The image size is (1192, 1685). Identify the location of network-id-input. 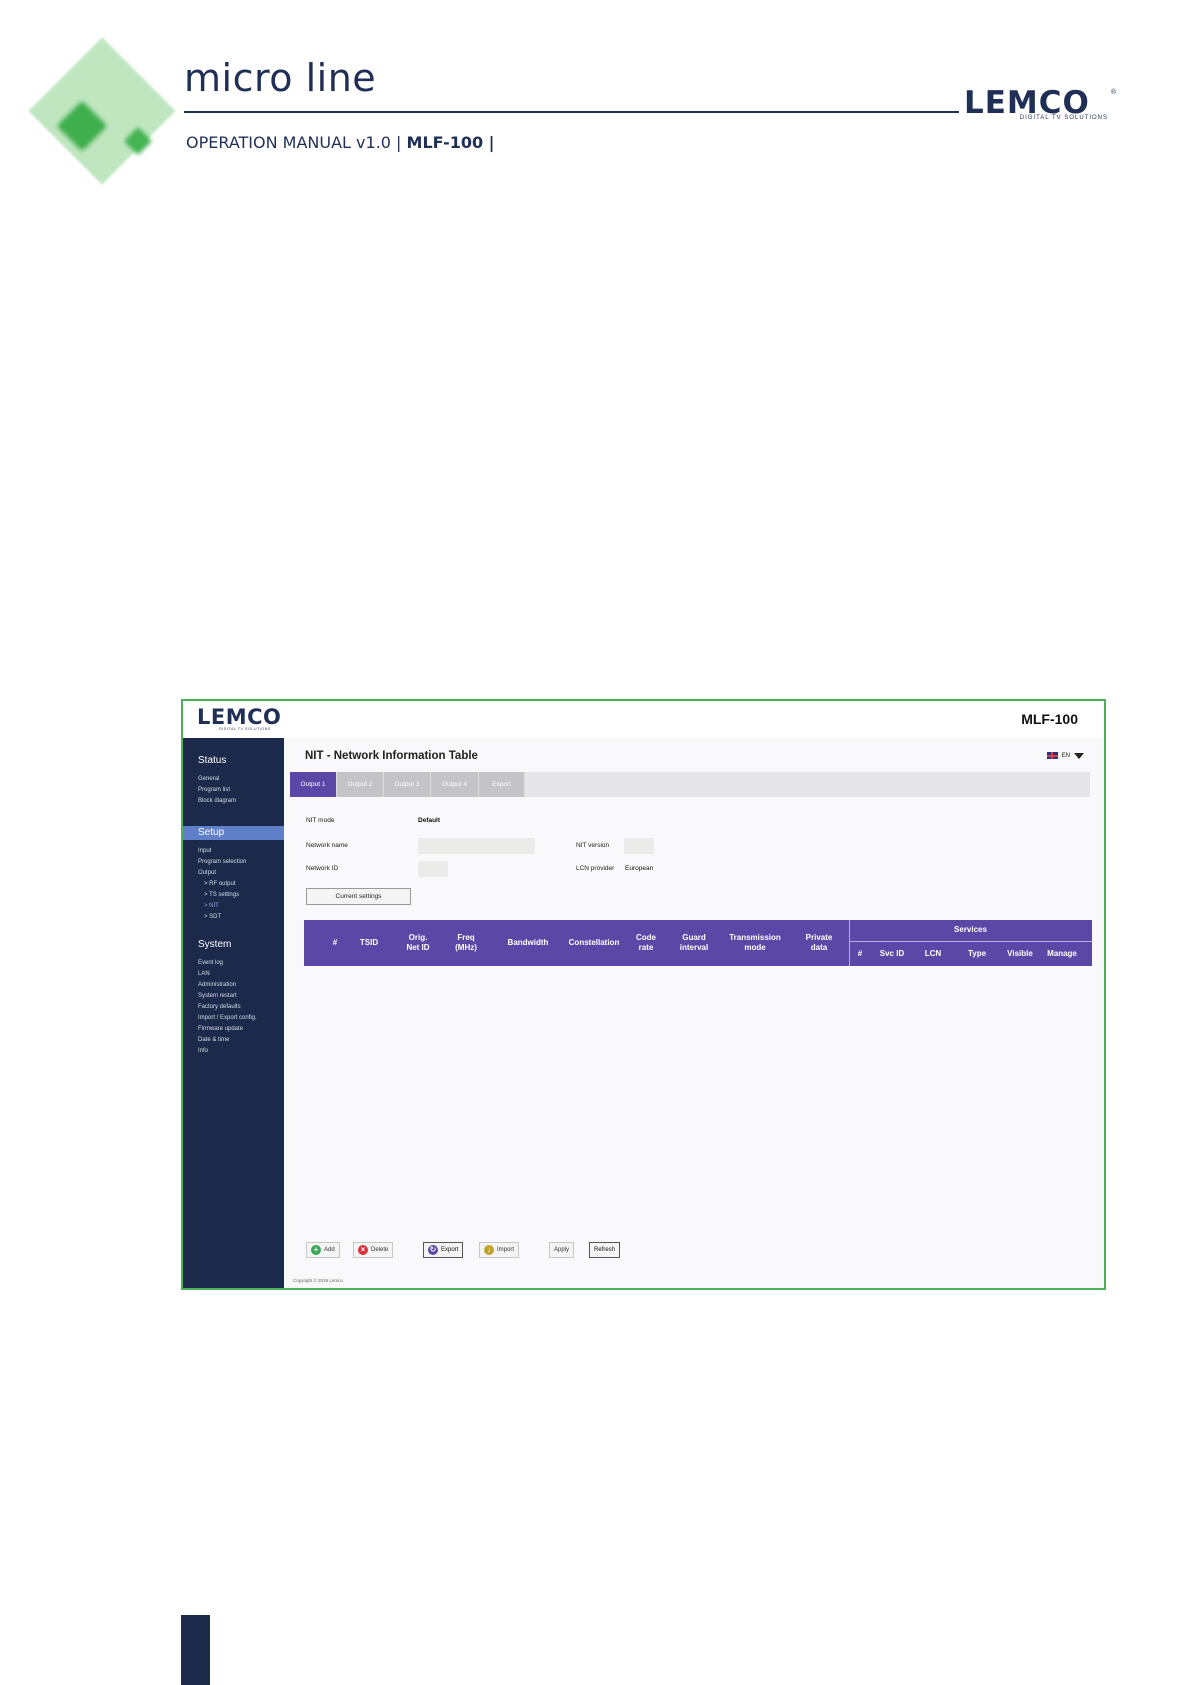
(433, 869).